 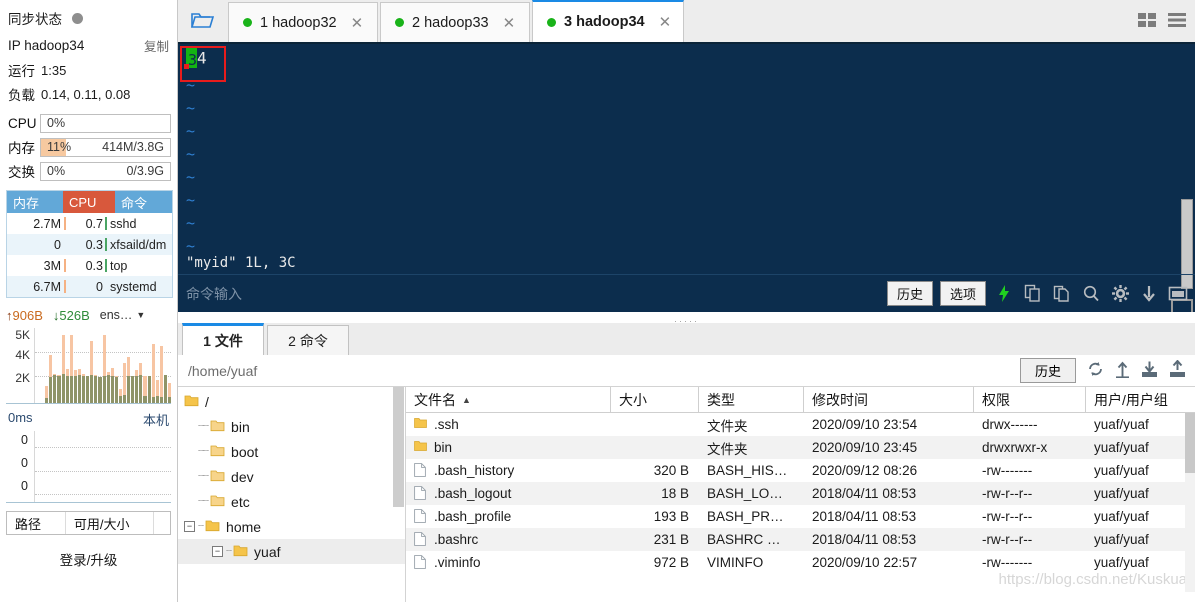 I want to click on file-col-type: 类型, so click(x=751, y=399).